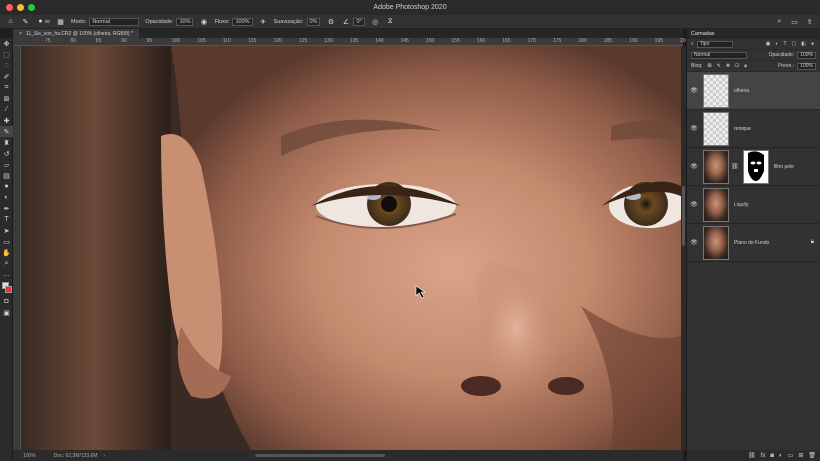 The width and height of the screenshot is (820, 461). I want to click on frame-tool-icon: ⊠, so click(6, 98).